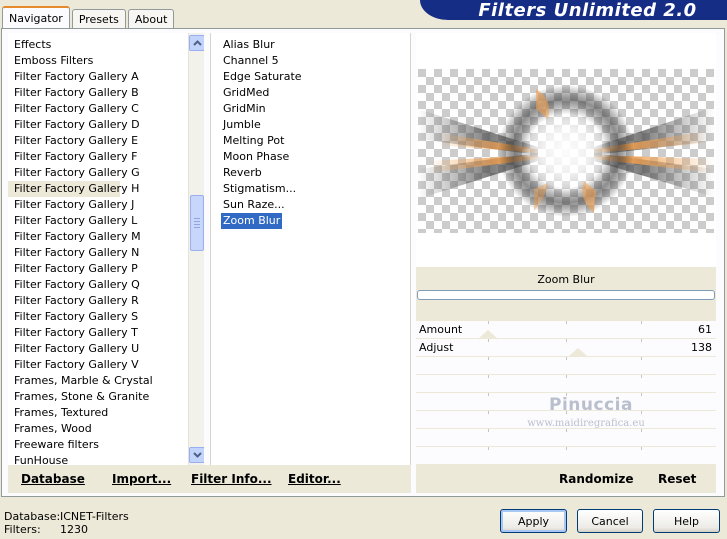 This screenshot has width=727, height=539. What do you see at coordinates (98, 301) in the screenshot?
I see `category-item: Filter Factory Gallery R` at bounding box center [98, 301].